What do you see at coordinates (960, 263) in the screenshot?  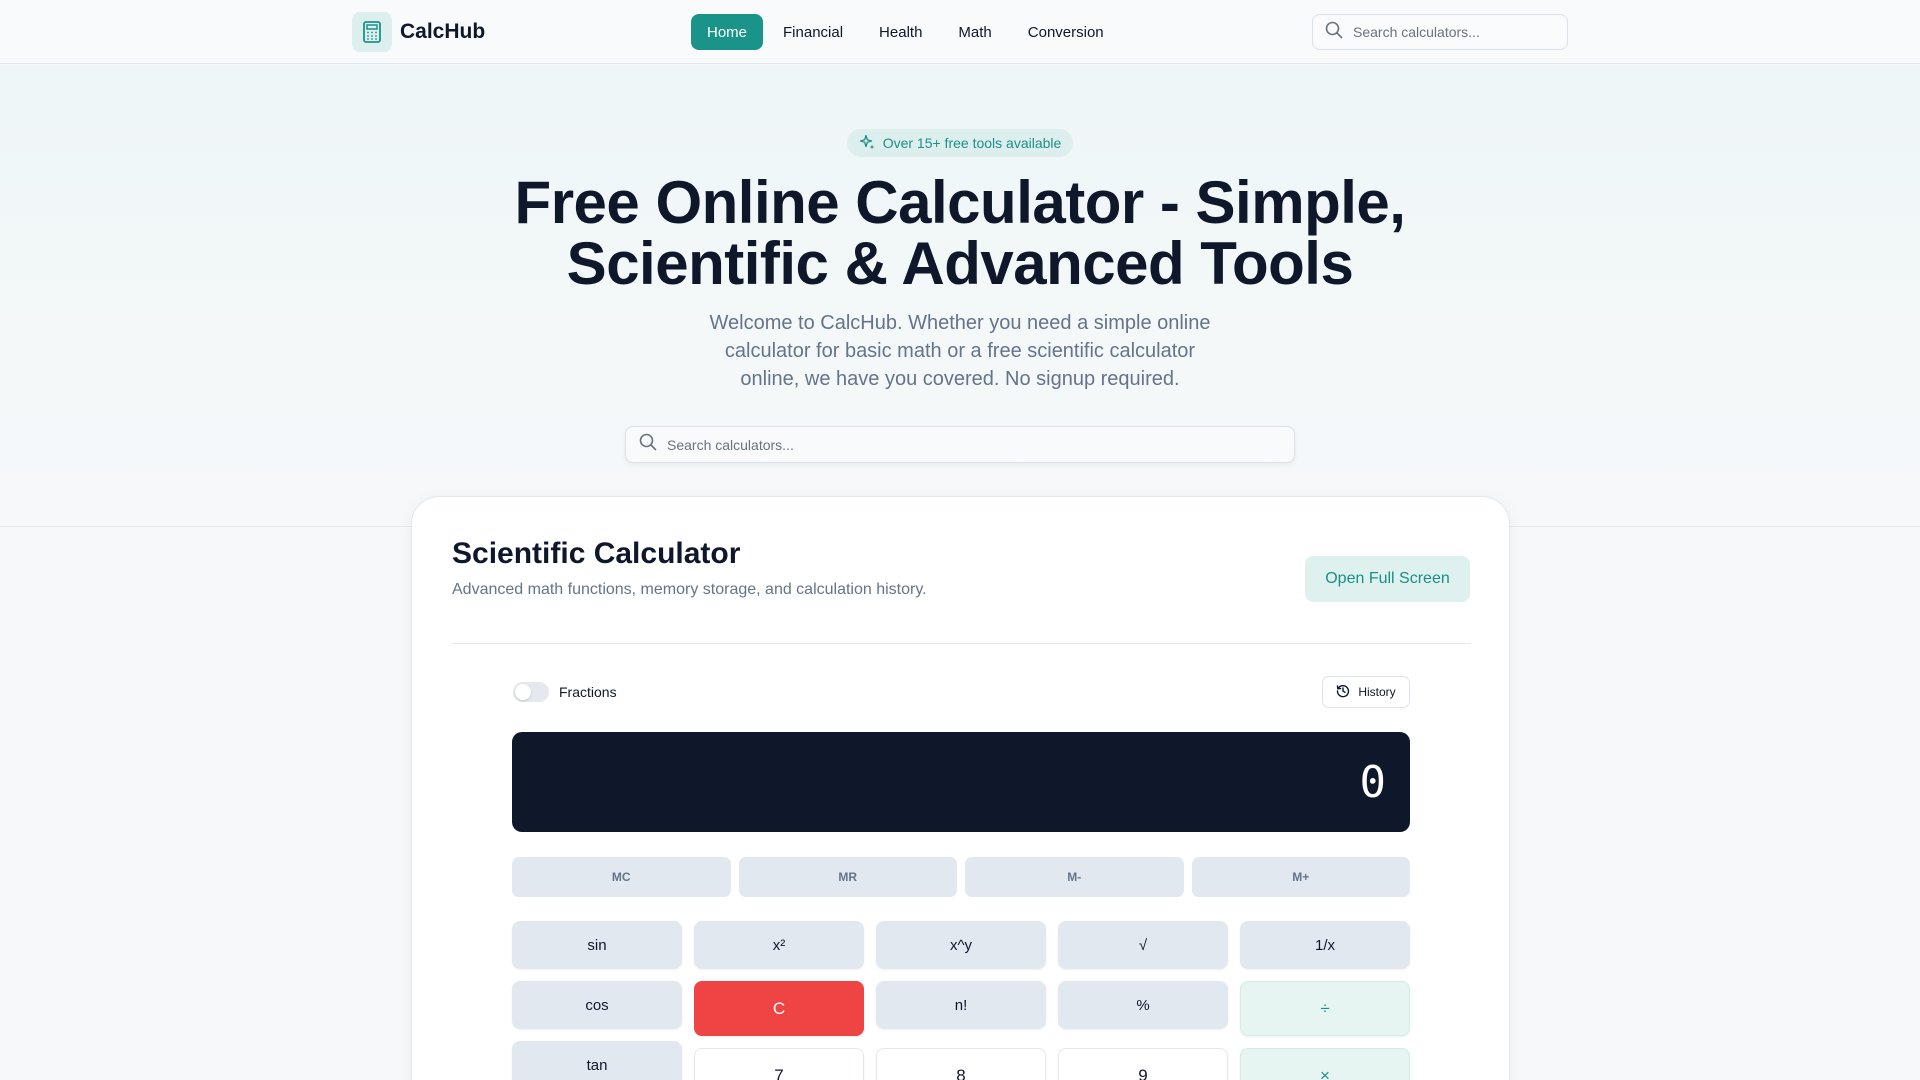 I see `page-title-line-2: Scientific & Advanced Tools` at bounding box center [960, 263].